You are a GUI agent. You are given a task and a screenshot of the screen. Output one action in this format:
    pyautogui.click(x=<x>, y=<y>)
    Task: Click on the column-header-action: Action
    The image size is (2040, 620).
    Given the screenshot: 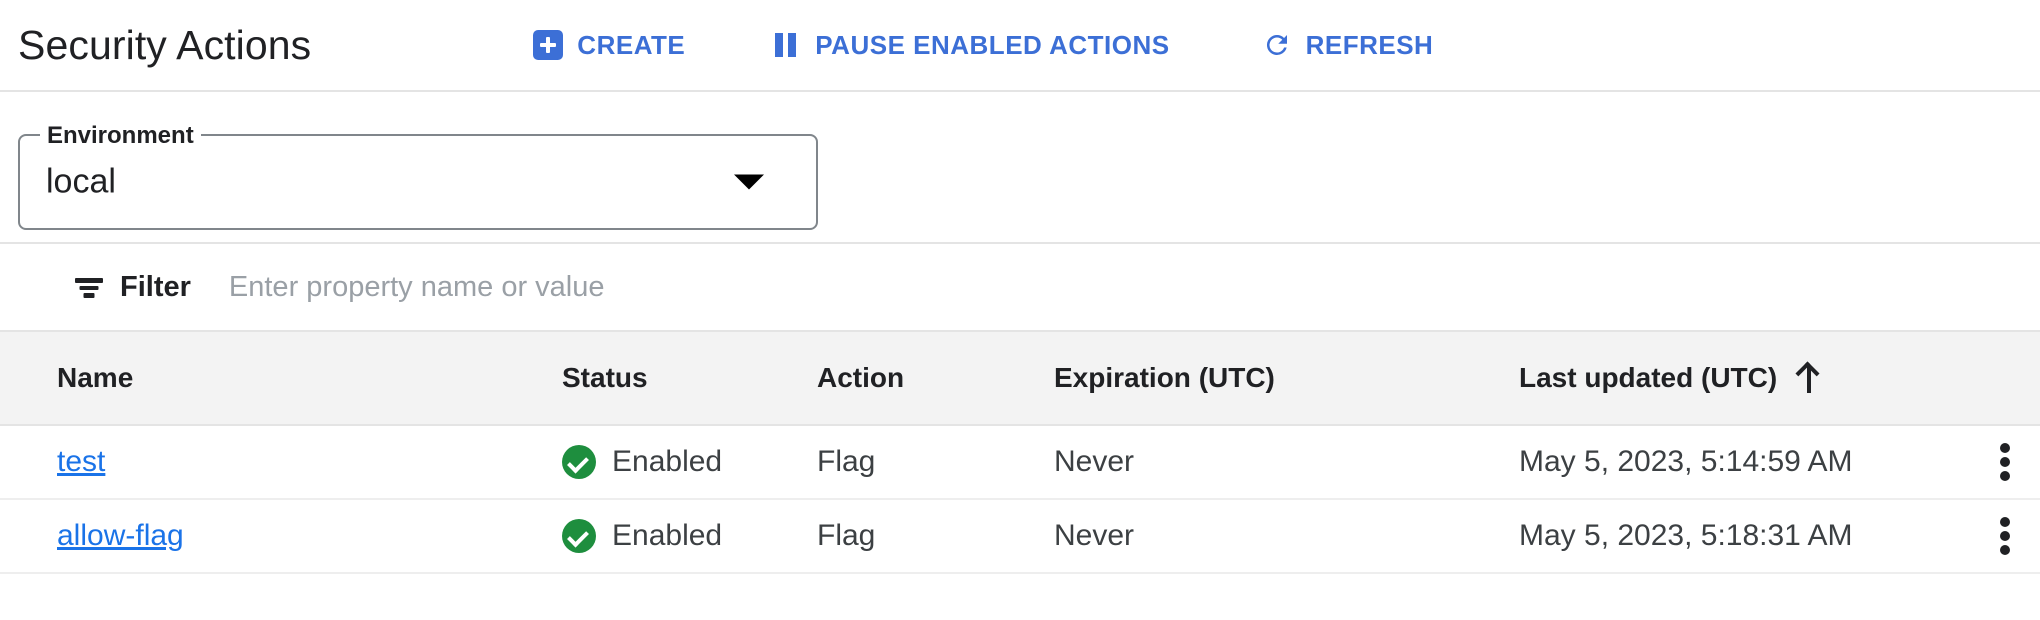 What is the action you would take?
    pyautogui.click(x=935, y=378)
    